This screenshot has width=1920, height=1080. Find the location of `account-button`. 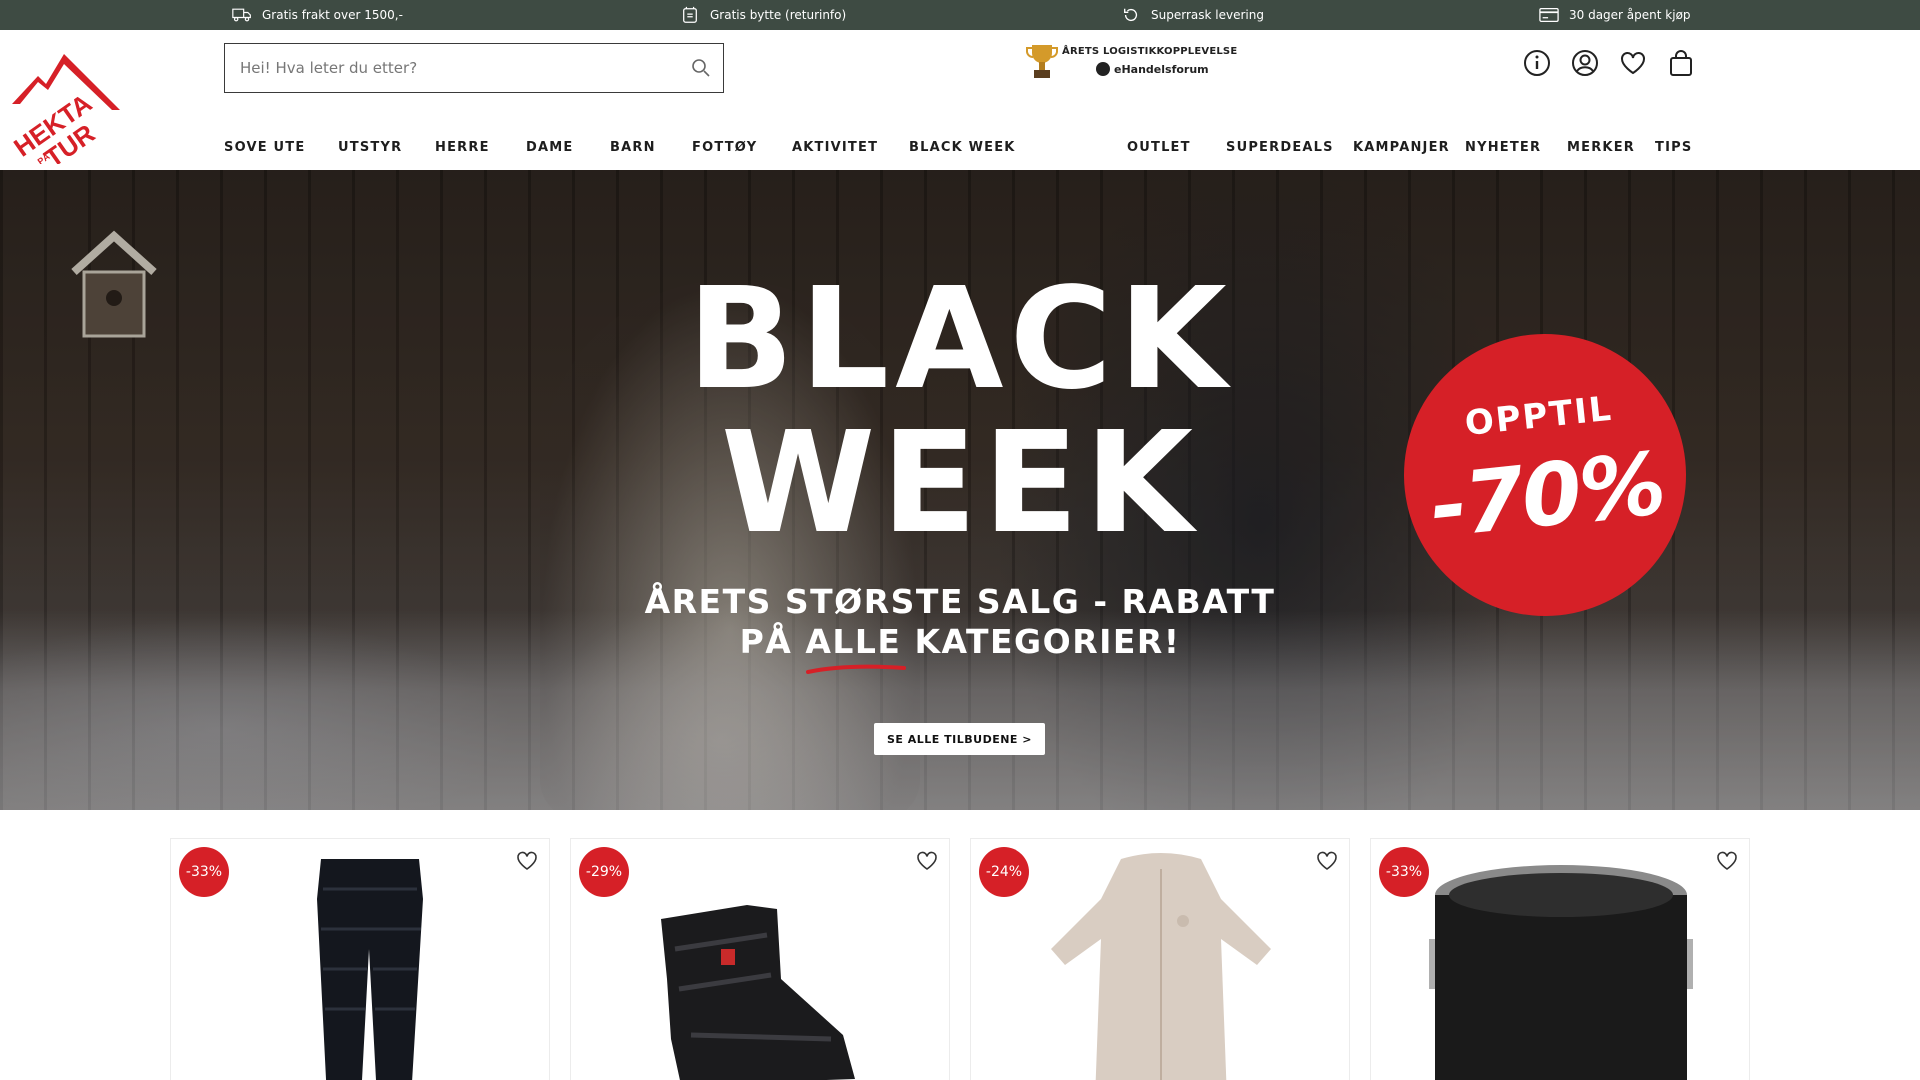

account-button is located at coordinates (1585, 63).